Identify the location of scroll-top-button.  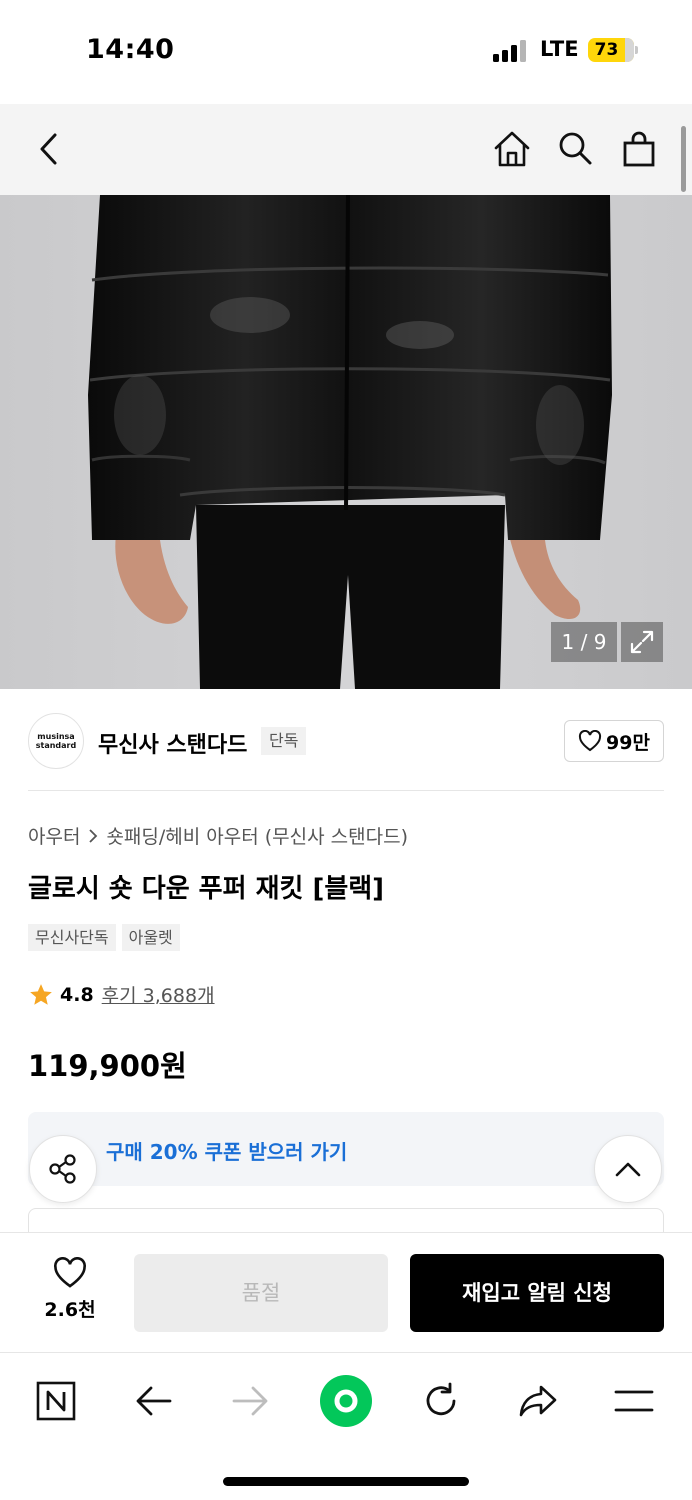
(628, 1169).